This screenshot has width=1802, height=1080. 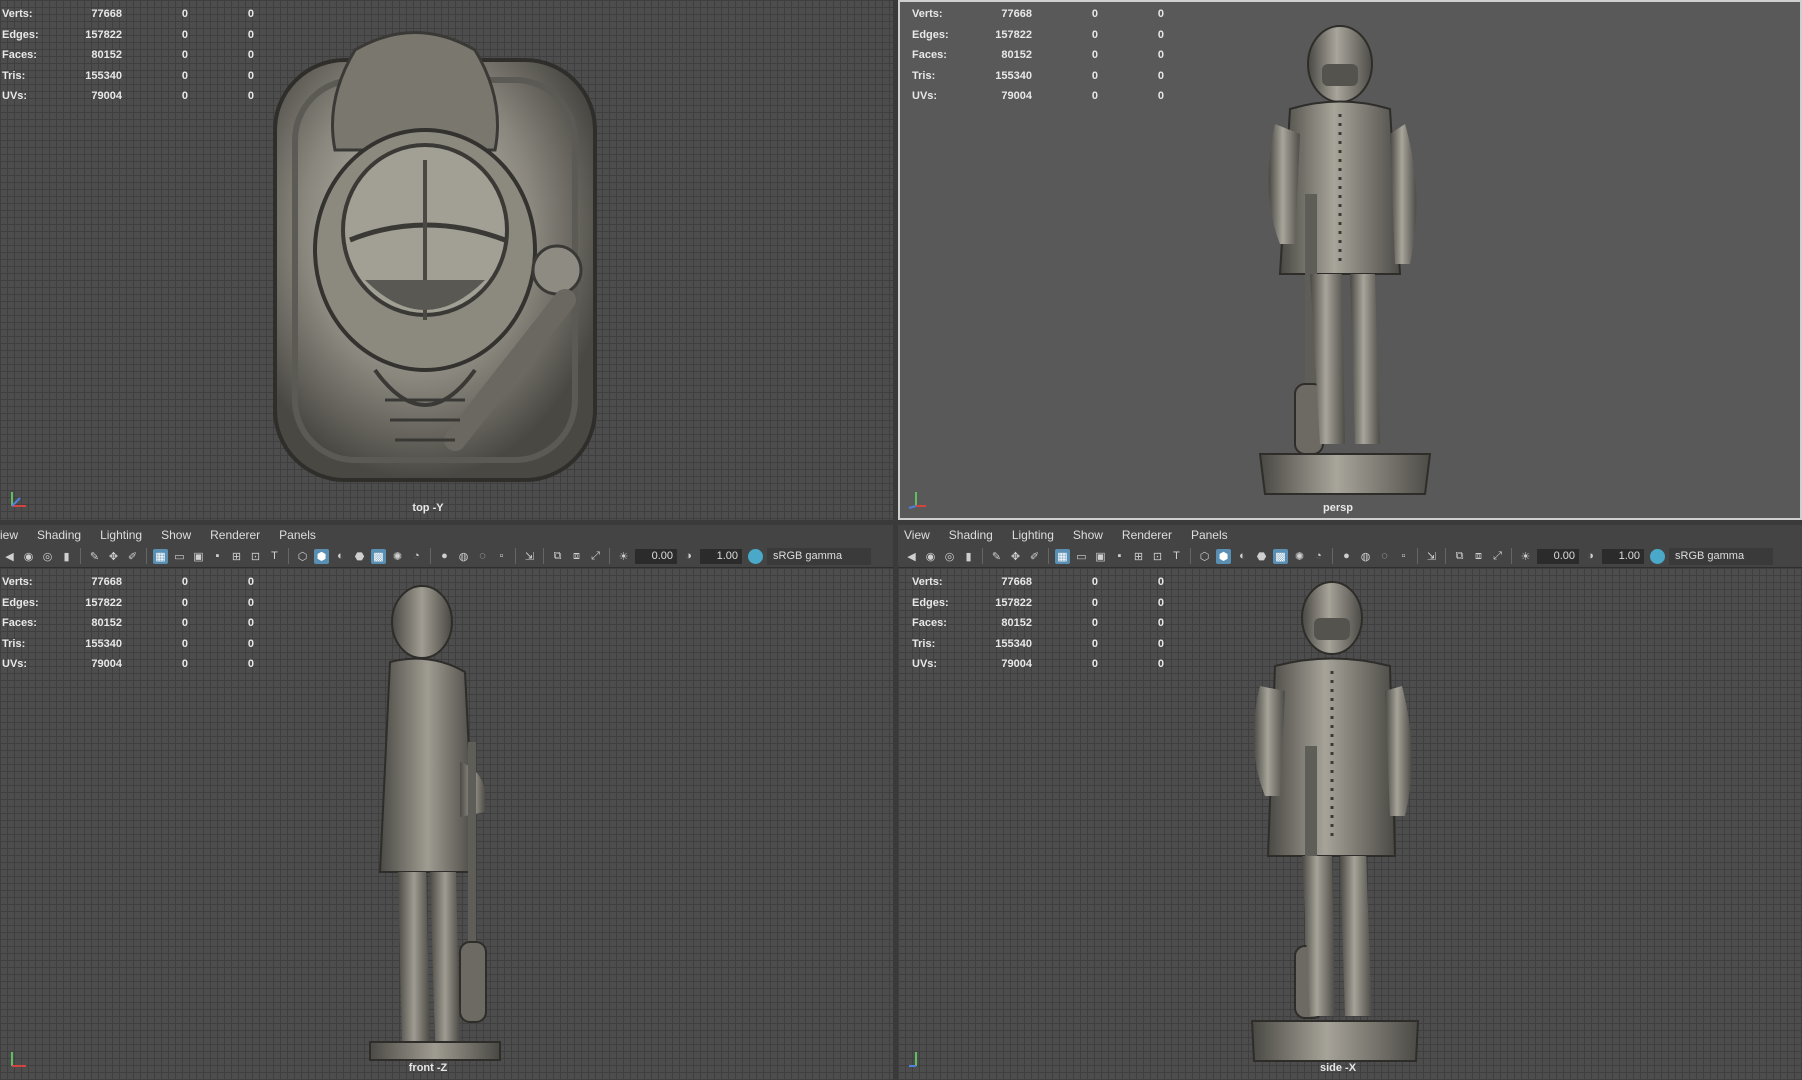 What do you see at coordinates (18, 1059) in the screenshot?
I see `axis-gizmo-icon` at bounding box center [18, 1059].